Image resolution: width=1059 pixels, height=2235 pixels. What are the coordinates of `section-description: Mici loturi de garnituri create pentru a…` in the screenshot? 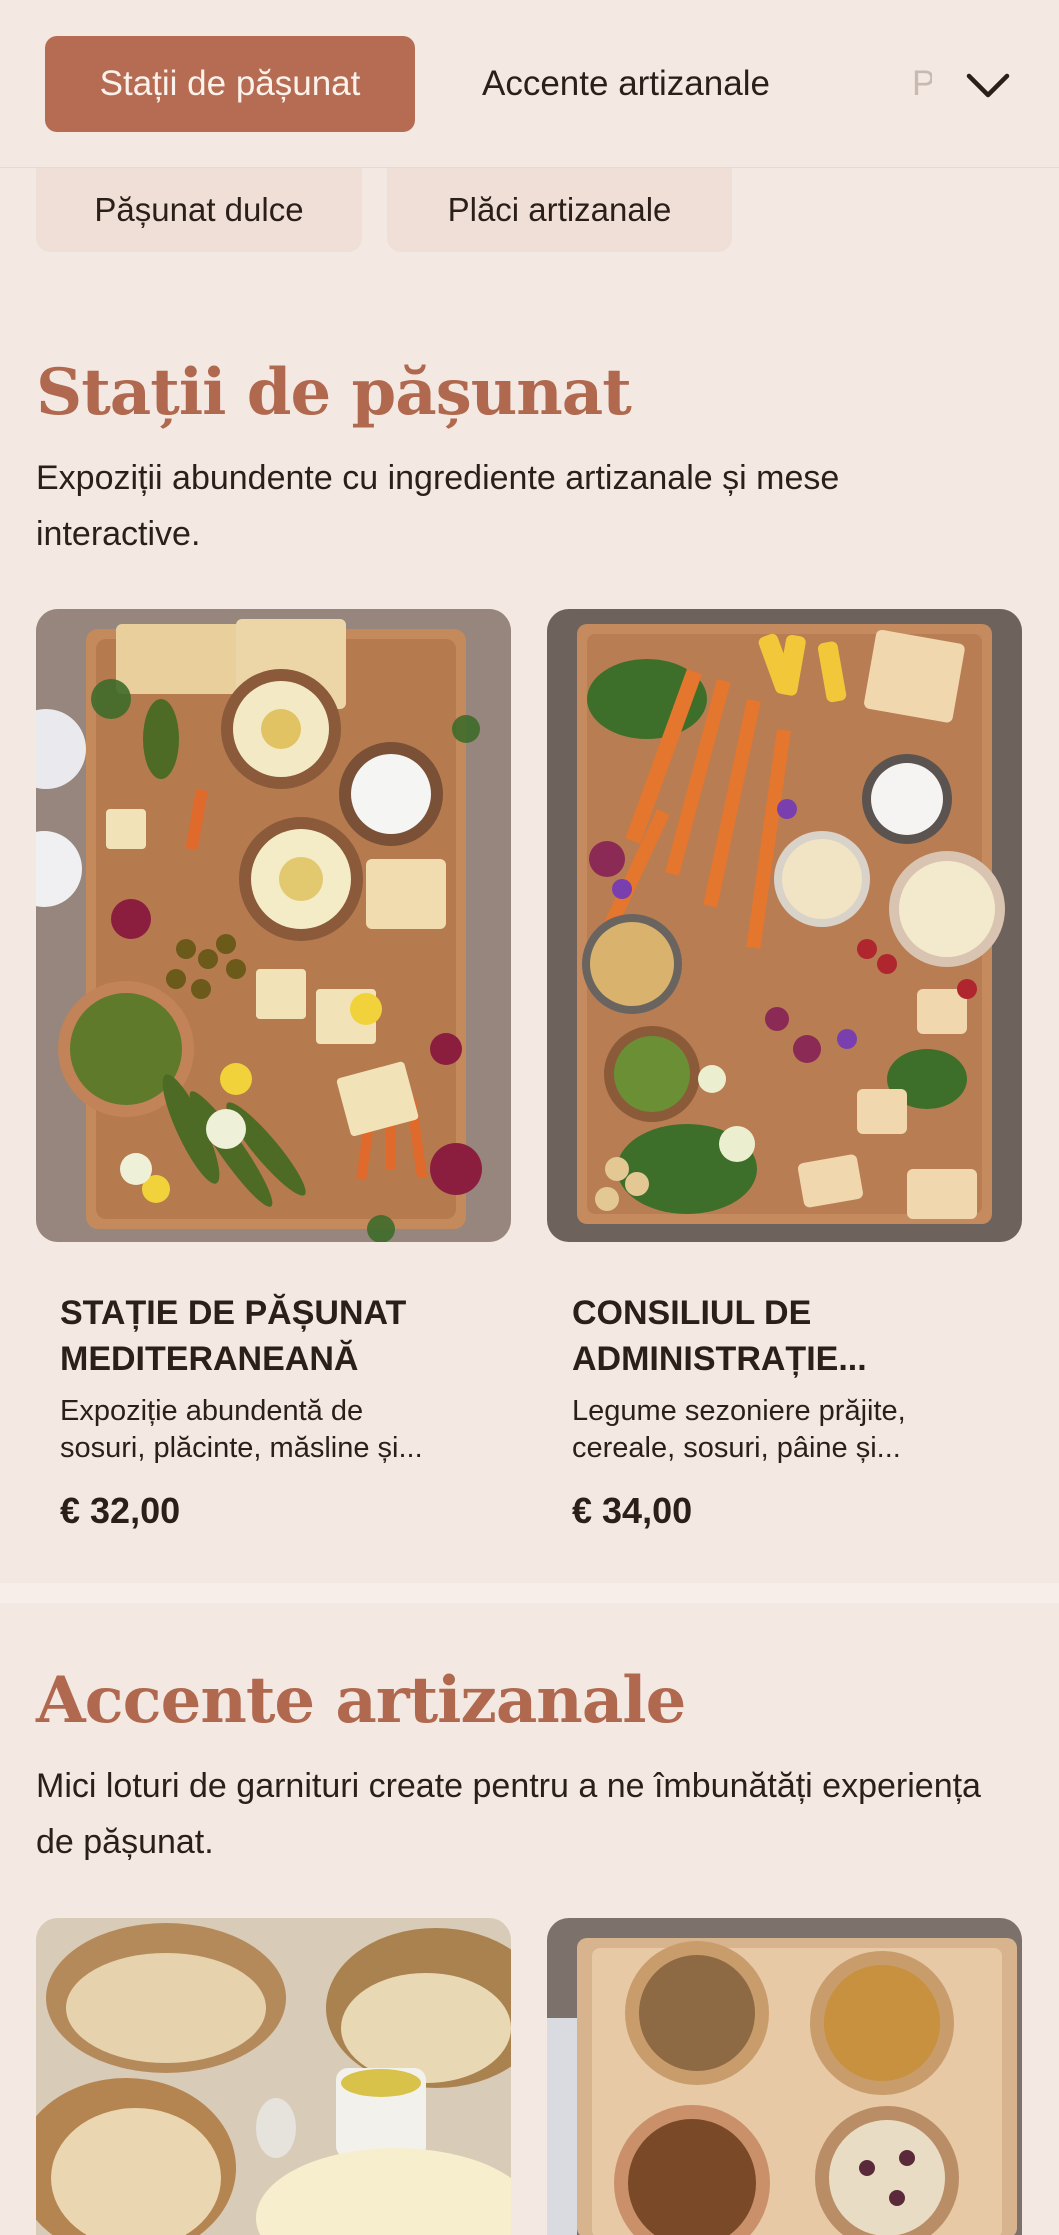 It's located at (508, 1814).